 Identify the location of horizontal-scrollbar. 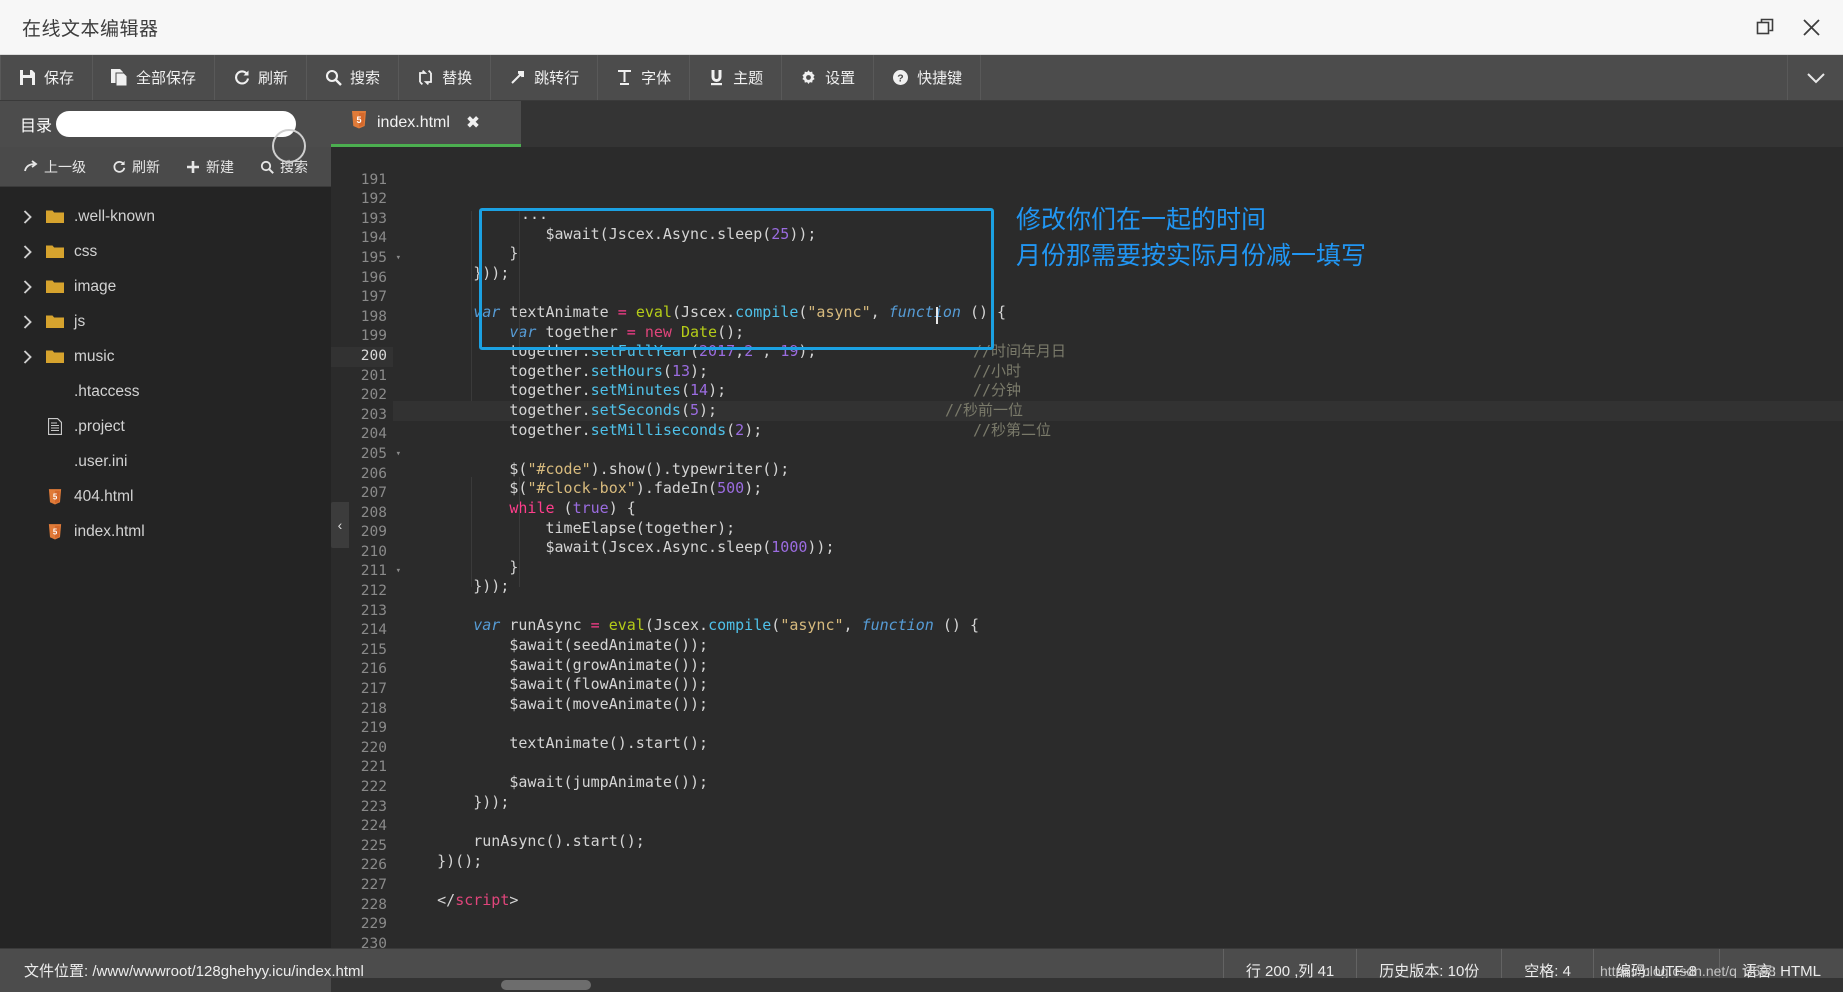
(1087, 985).